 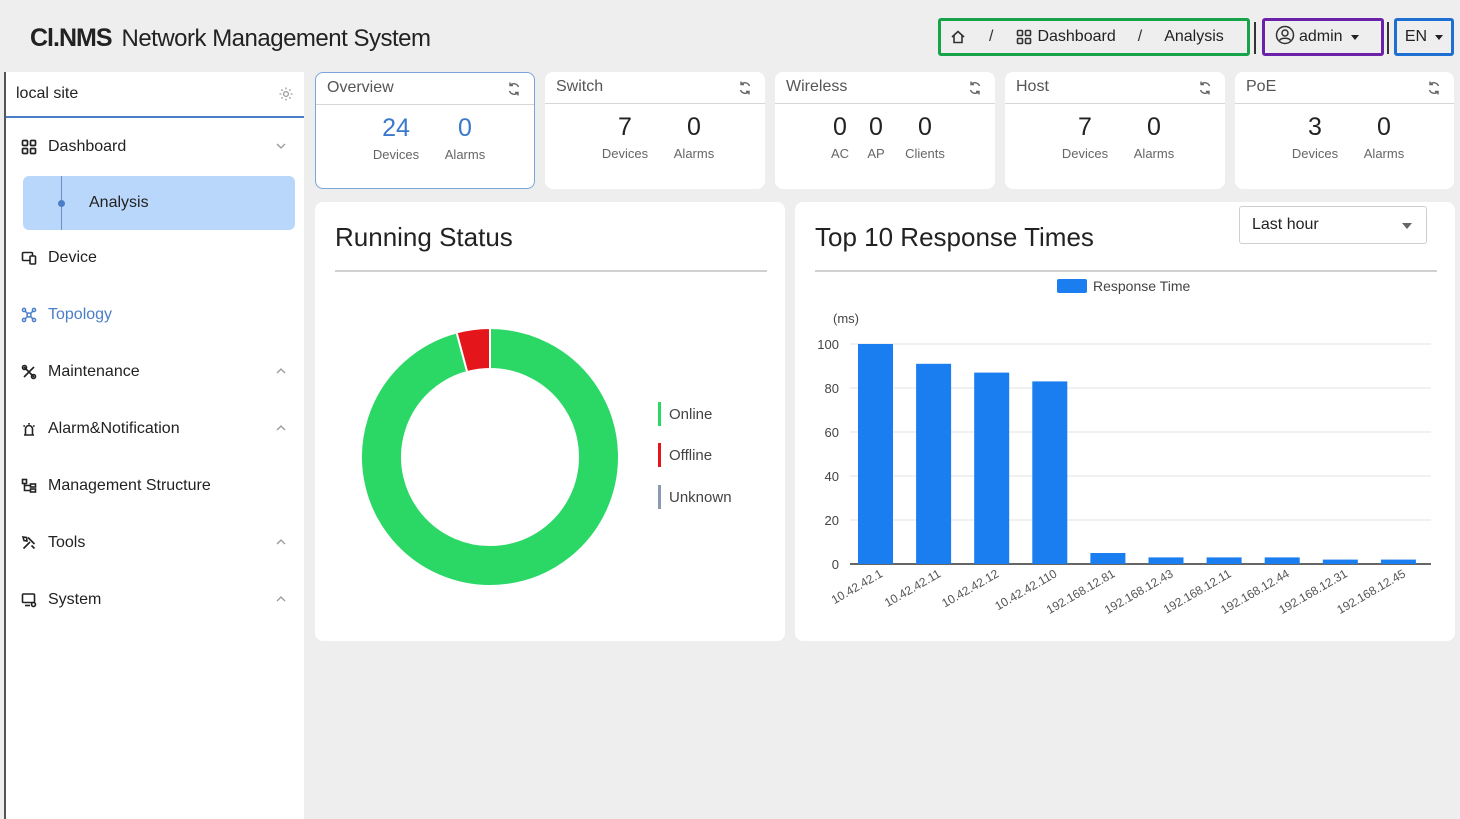 I want to click on y-tick-label: 80, so click(x=832, y=388).